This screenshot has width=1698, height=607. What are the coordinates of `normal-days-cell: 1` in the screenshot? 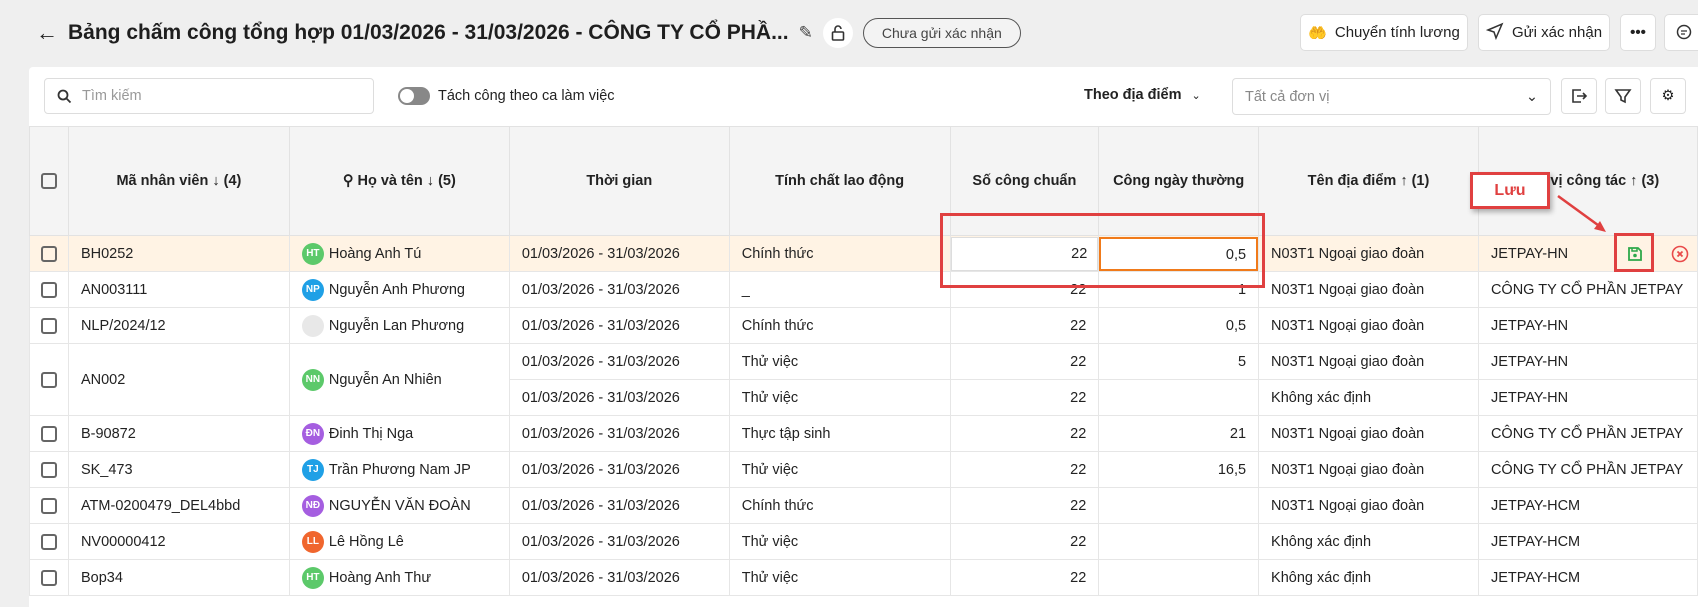 It's located at (1179, 289).